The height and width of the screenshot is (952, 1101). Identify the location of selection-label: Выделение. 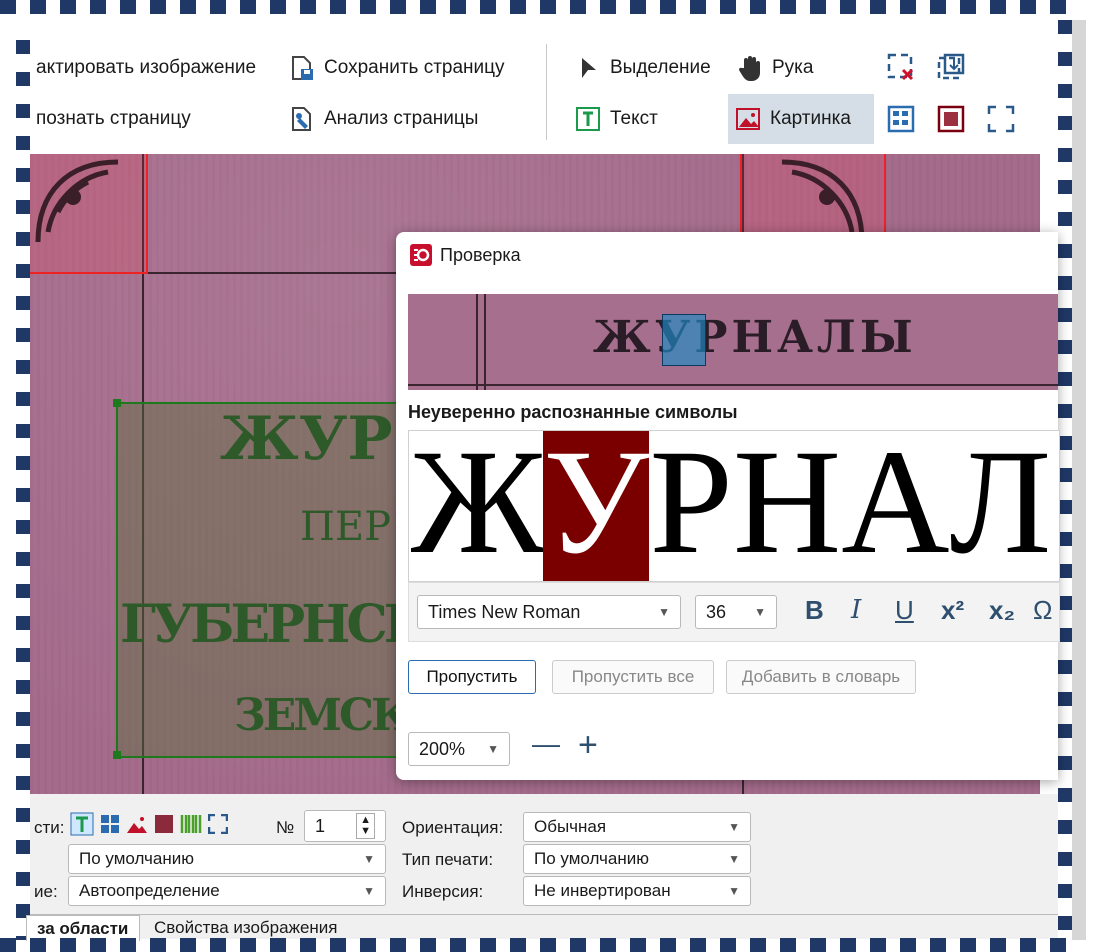
(660, 67).